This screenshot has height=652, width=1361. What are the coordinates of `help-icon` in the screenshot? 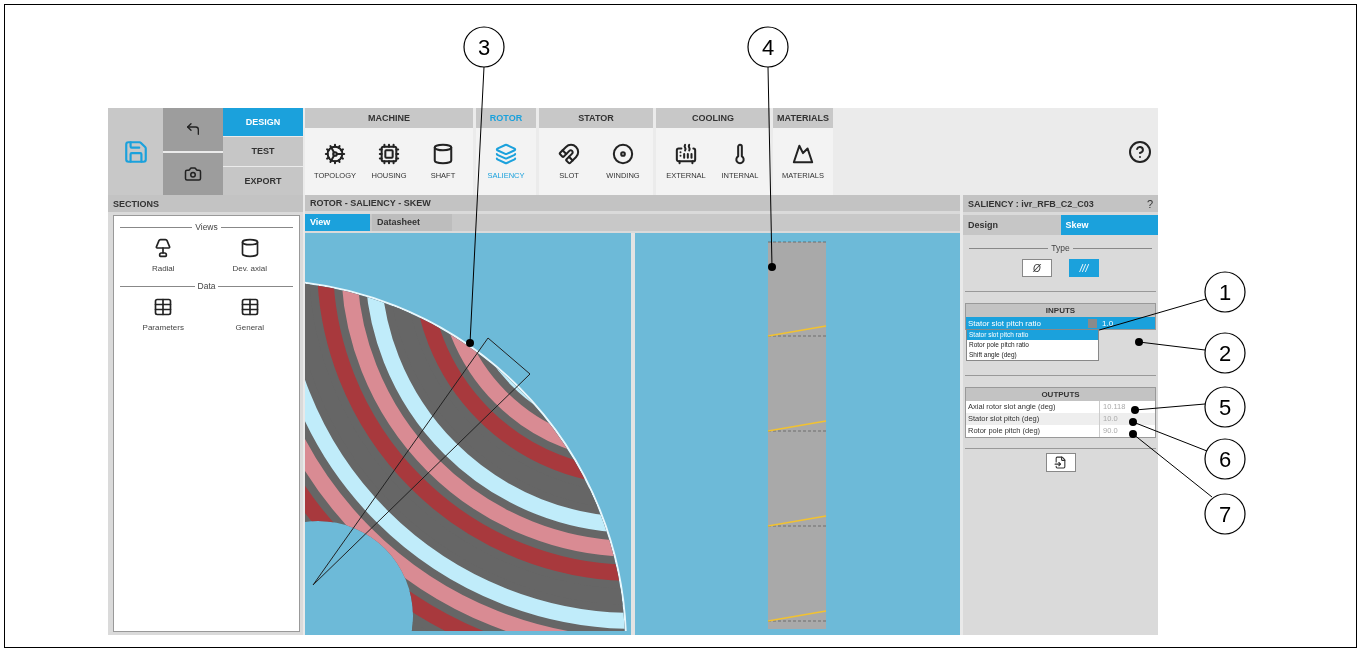 It's located at (1140, 151).